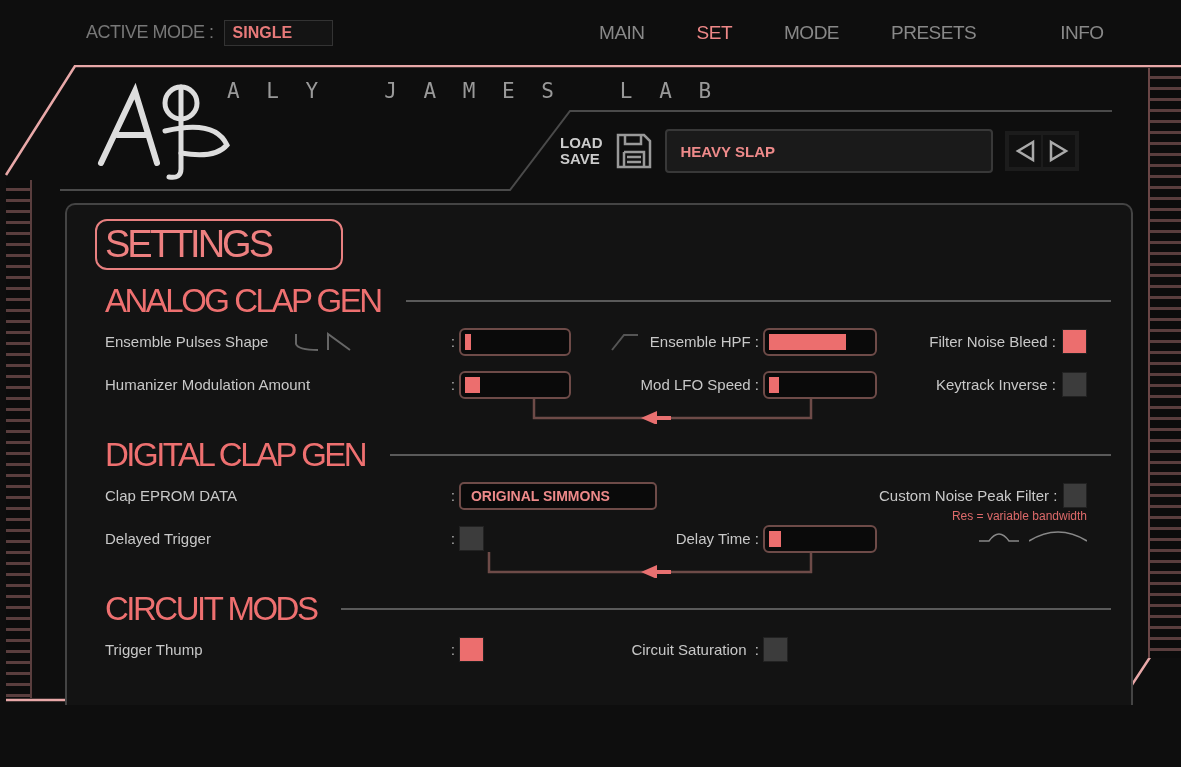  What do you see at coordinates (622, 32) in the screenshot?
I see `nav-tab: MAIN` at bounding box center [622, 32].